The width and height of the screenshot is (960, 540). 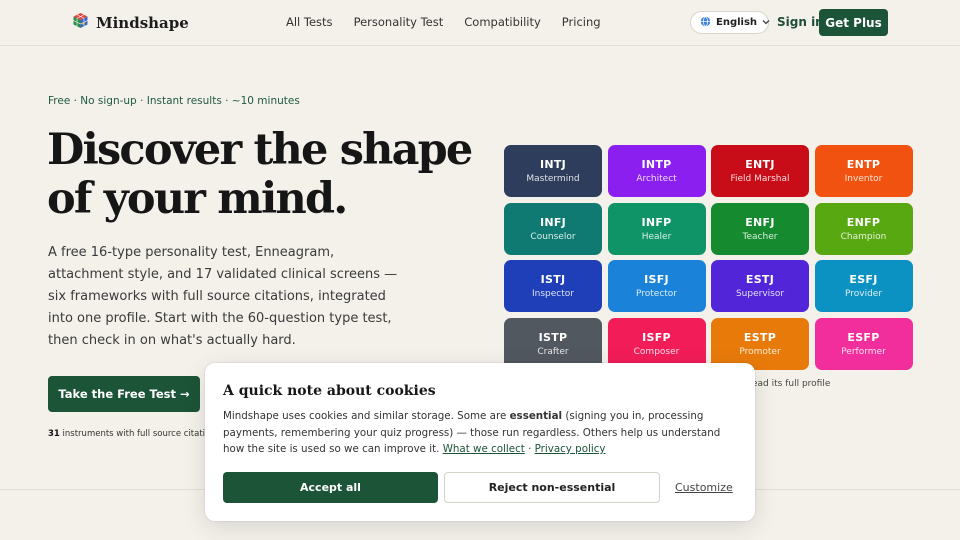 What do you see at coordinates (309, 22) in the screenshot?
I see `nav-all-tests: All Tests` at bounding box center [309, 22].